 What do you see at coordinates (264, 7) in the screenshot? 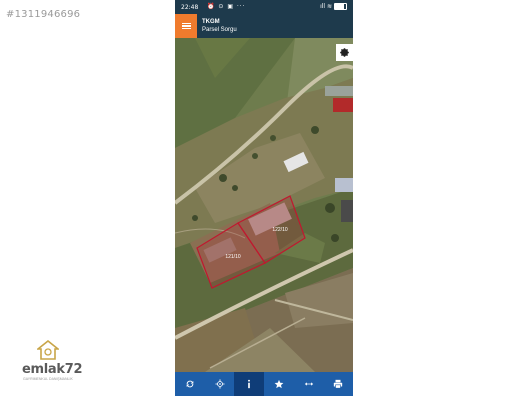
I see `status-bar: 22:48 ⏰ ⊙ ▣ ··· ıll ≋` at bounding box center [264, 7].